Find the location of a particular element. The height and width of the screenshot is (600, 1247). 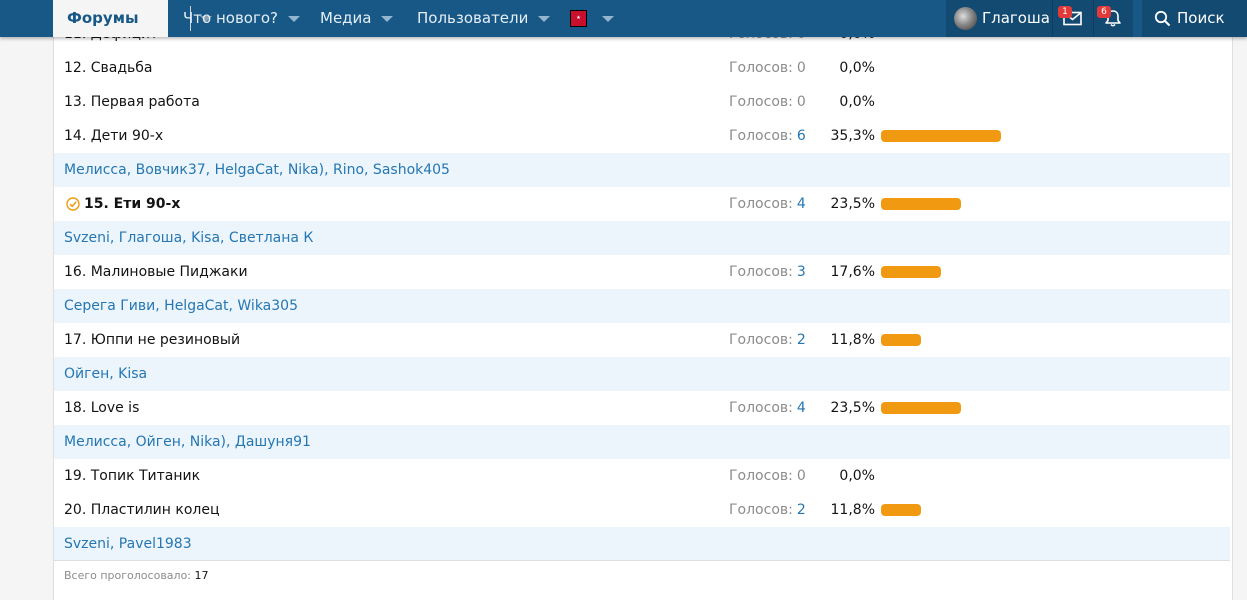

poll-option-row: 20. Пластилин колец Голосов: 2 11,8% is located at coordinates (642, 510).